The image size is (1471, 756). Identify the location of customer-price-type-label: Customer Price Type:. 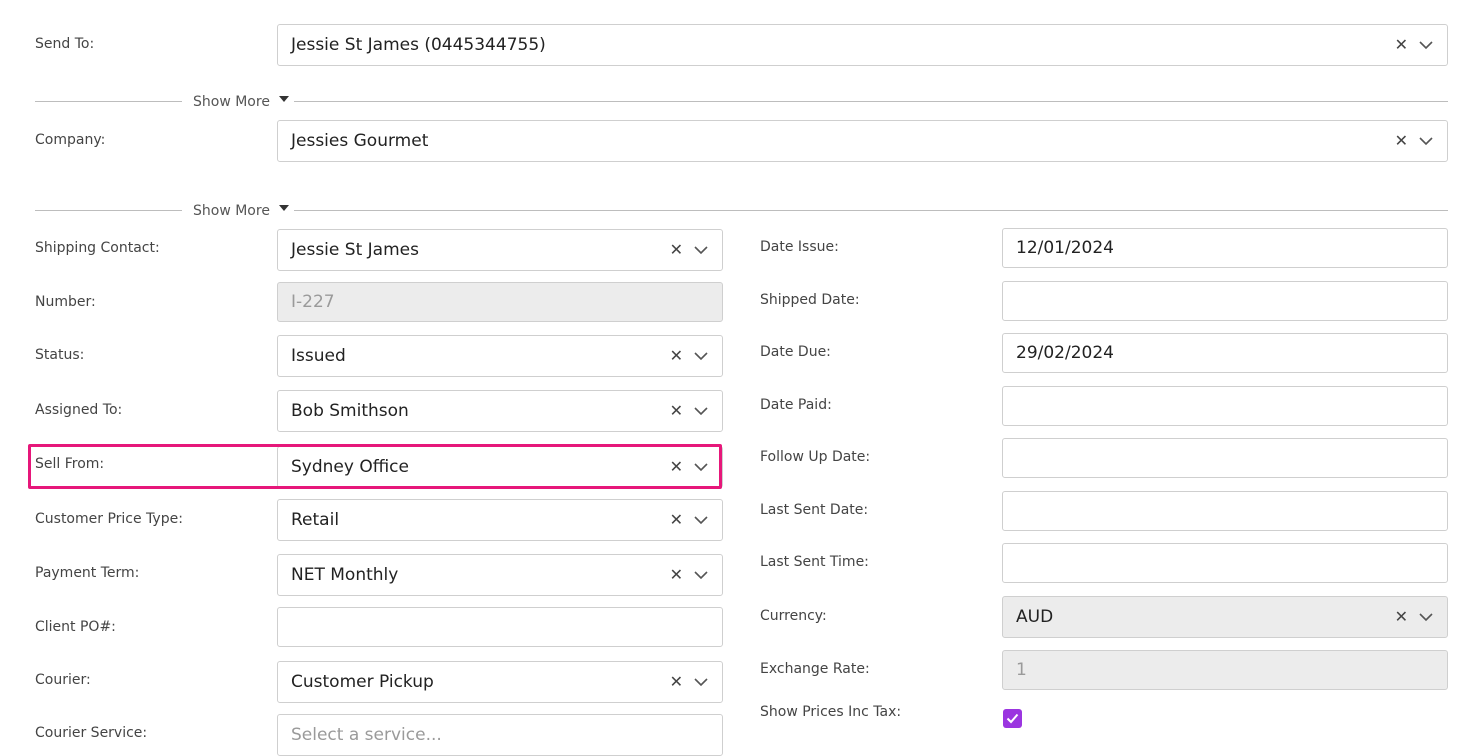
(109, 519).